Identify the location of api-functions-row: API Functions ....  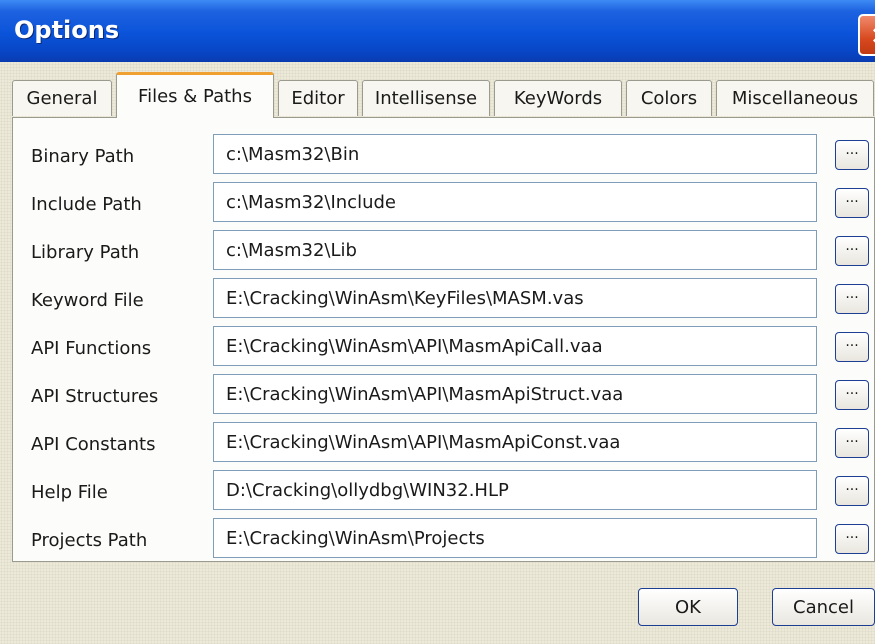
(444, 348).